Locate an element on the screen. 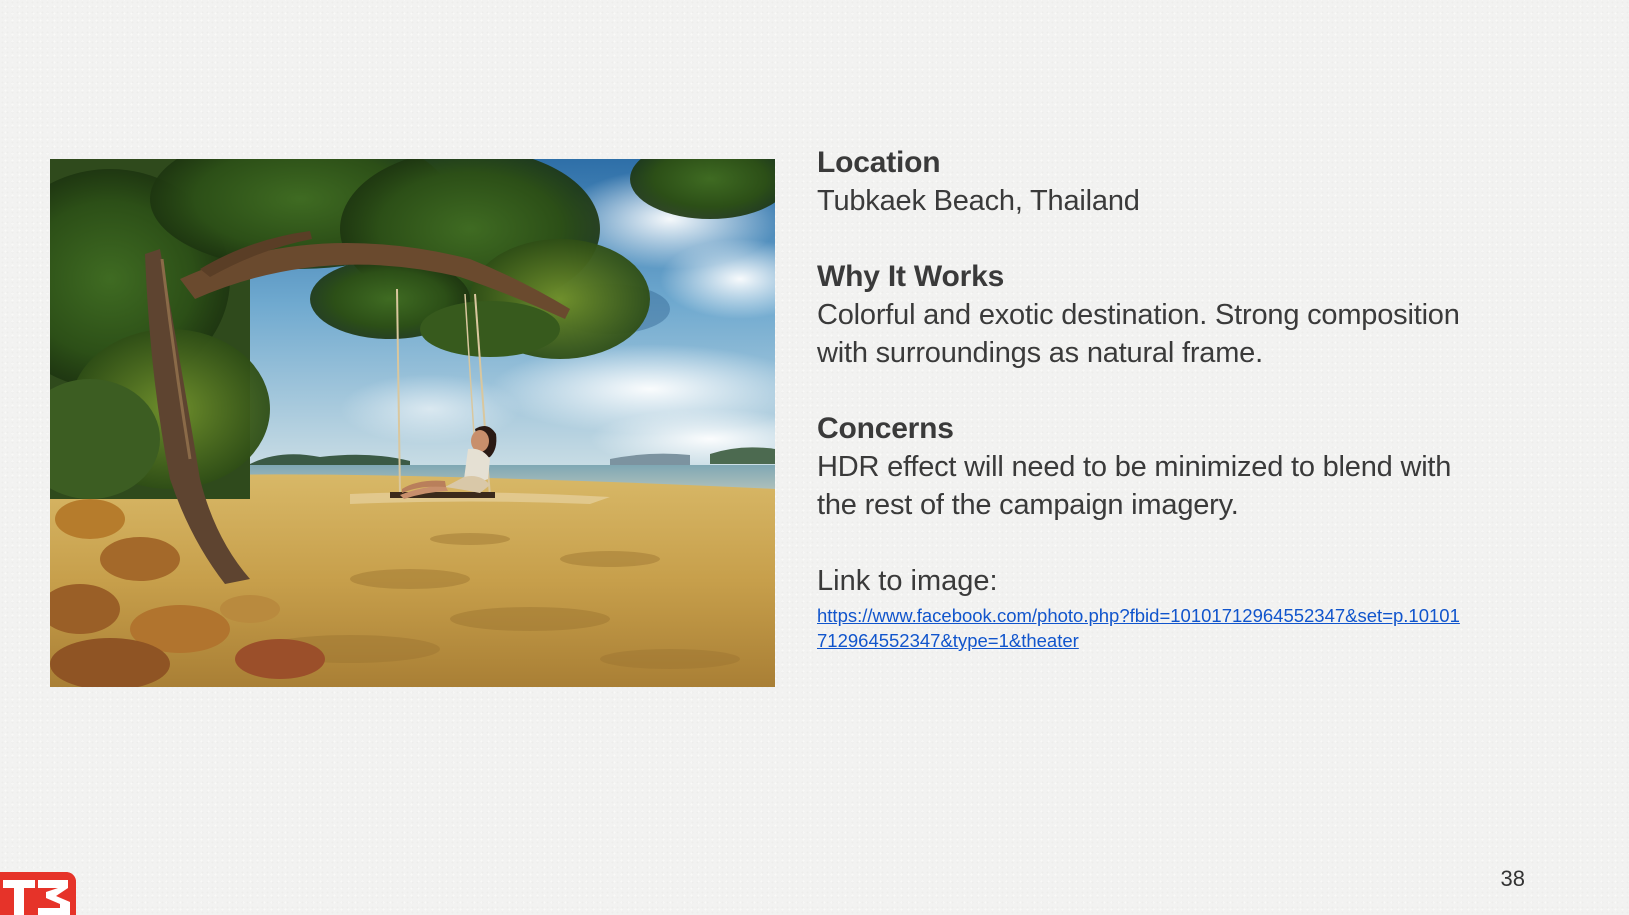 This screenshot has height=915, width=1629. location-heading: Location is located at coordinates (879, 162).